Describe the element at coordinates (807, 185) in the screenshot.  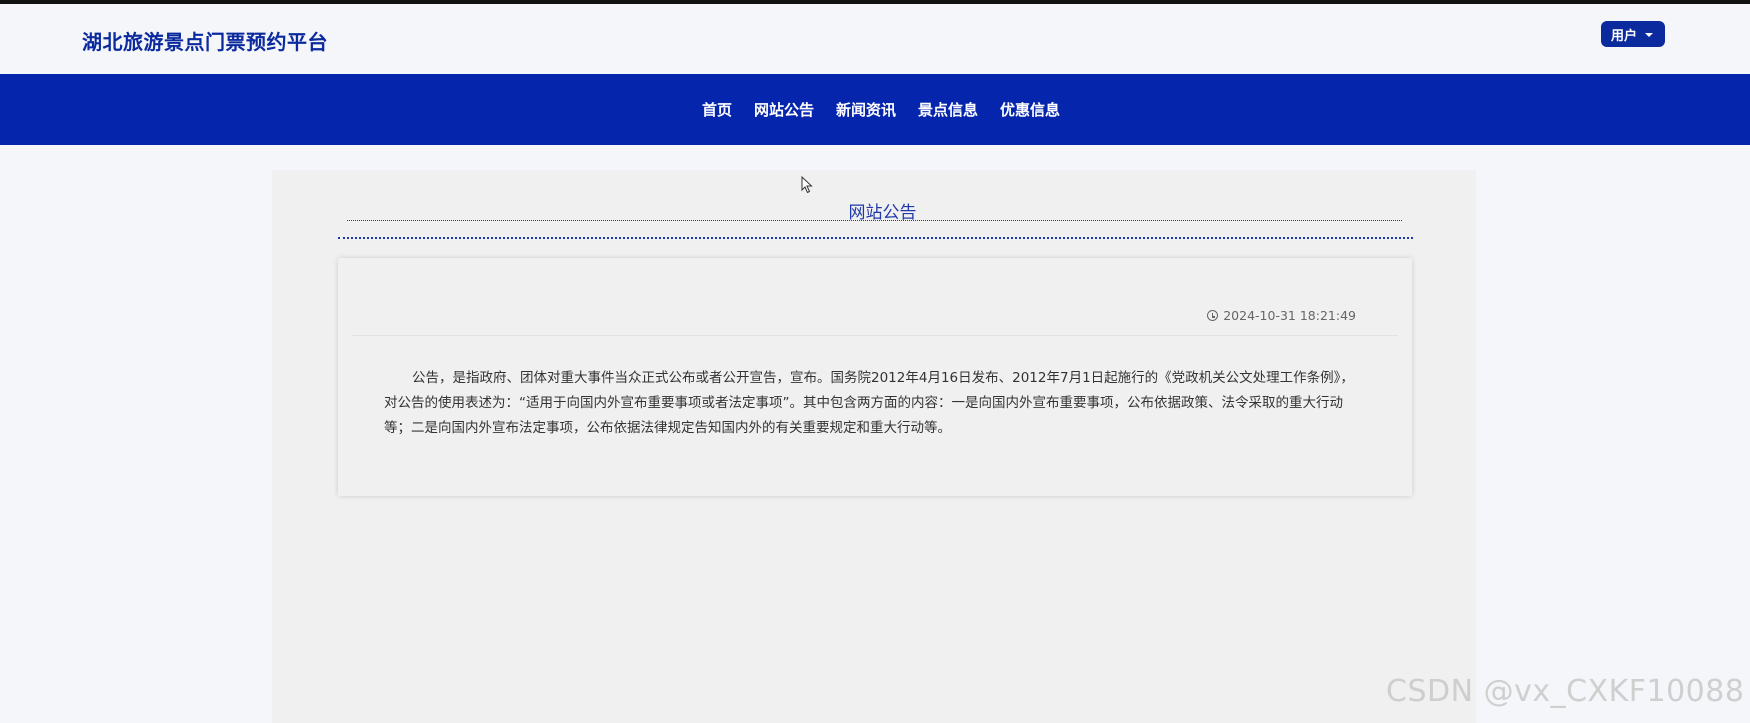
I see `mouse-cursor-icon` at that location.